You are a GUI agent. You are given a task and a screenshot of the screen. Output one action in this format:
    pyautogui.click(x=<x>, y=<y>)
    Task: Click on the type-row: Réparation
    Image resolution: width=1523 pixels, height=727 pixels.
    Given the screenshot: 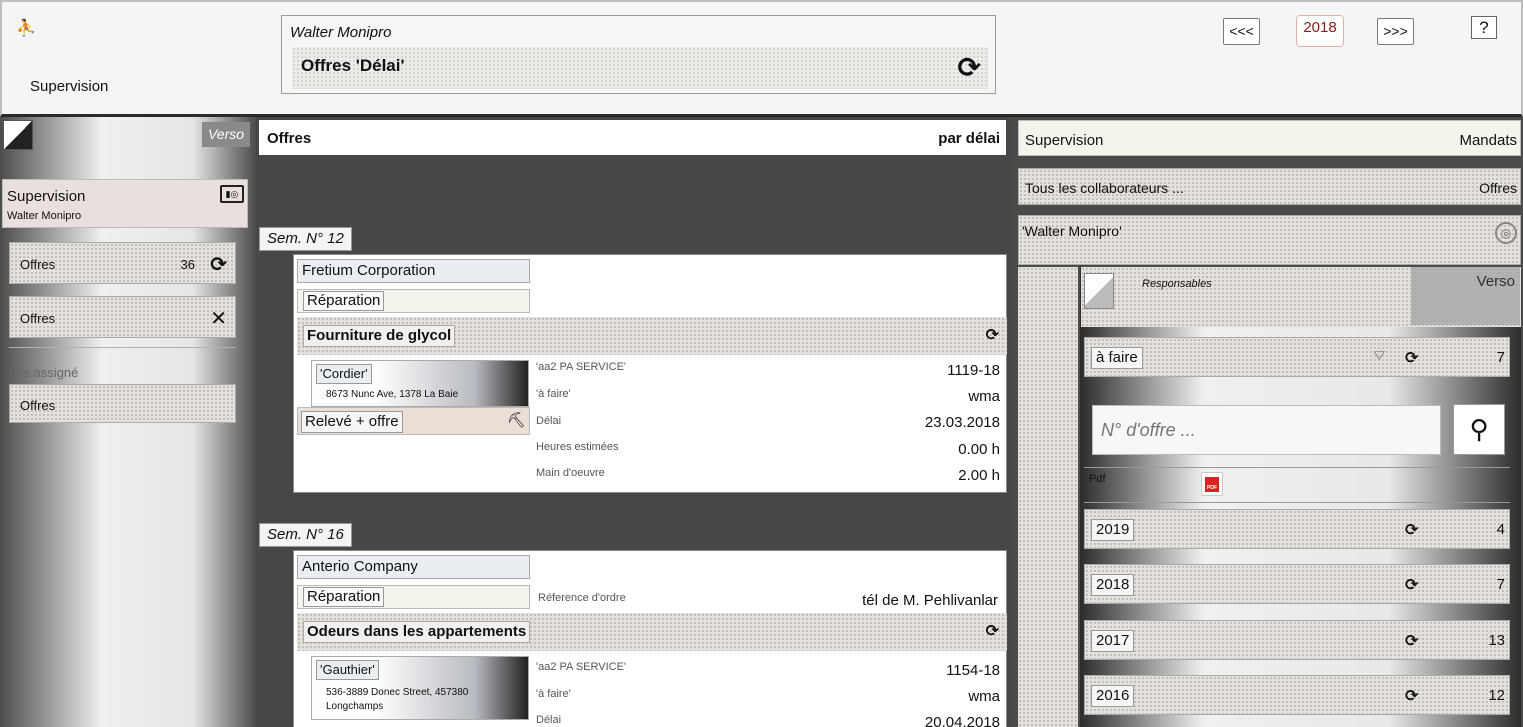 What is the action you would take?
    pyautogui.click(x=413, y=597)
    